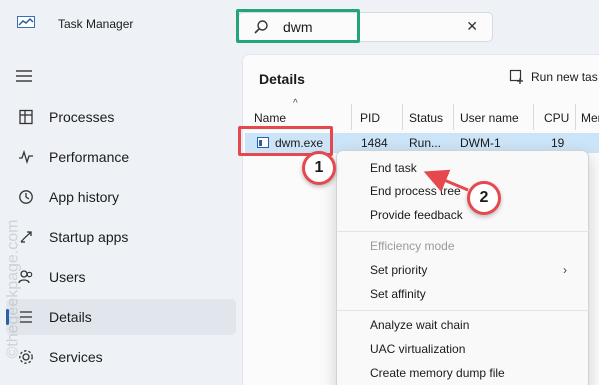  What do you see at coordinates (67, 277) in the screenshot?
I see `sidebar-item-label: Users` at bounding box center [67, 277].